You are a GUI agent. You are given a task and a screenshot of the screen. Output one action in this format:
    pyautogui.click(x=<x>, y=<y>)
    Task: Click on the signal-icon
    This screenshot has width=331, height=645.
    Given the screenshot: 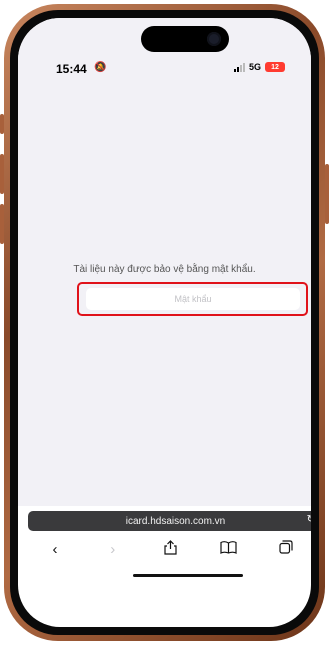 What is the action you would take?
    pyautogui.click(x=239, y=67)
    